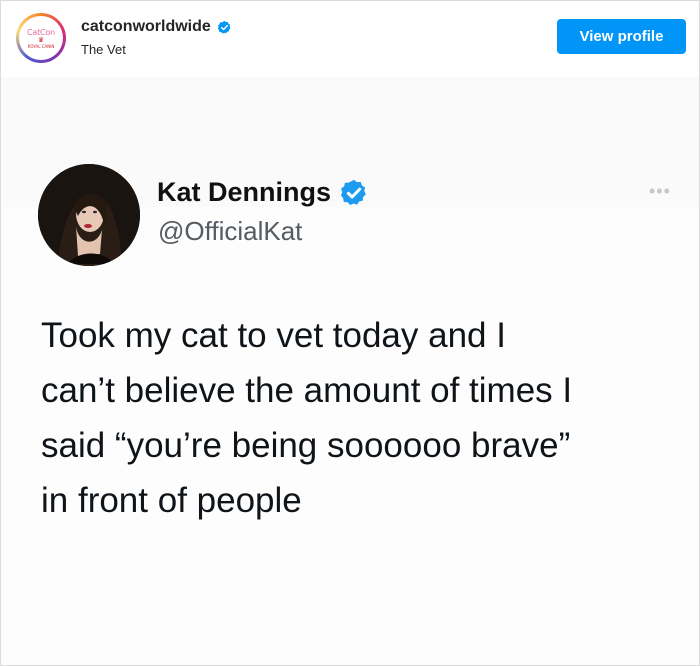  Describe the element at coordinates (171, 500) in the screenshot. I see `tweet-text-line: in front of people` at that location.